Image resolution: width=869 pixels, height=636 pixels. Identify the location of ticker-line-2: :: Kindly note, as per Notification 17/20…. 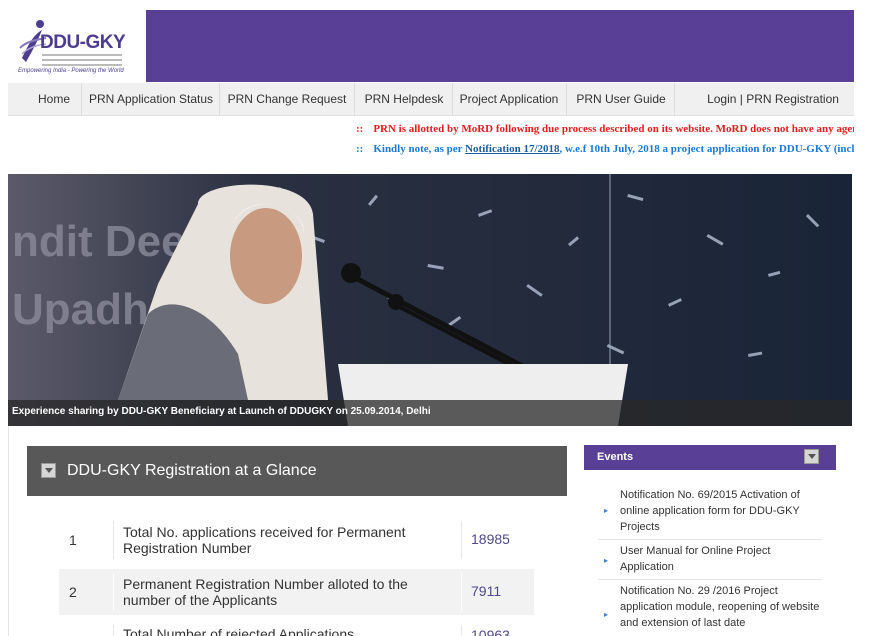
(605, 149).